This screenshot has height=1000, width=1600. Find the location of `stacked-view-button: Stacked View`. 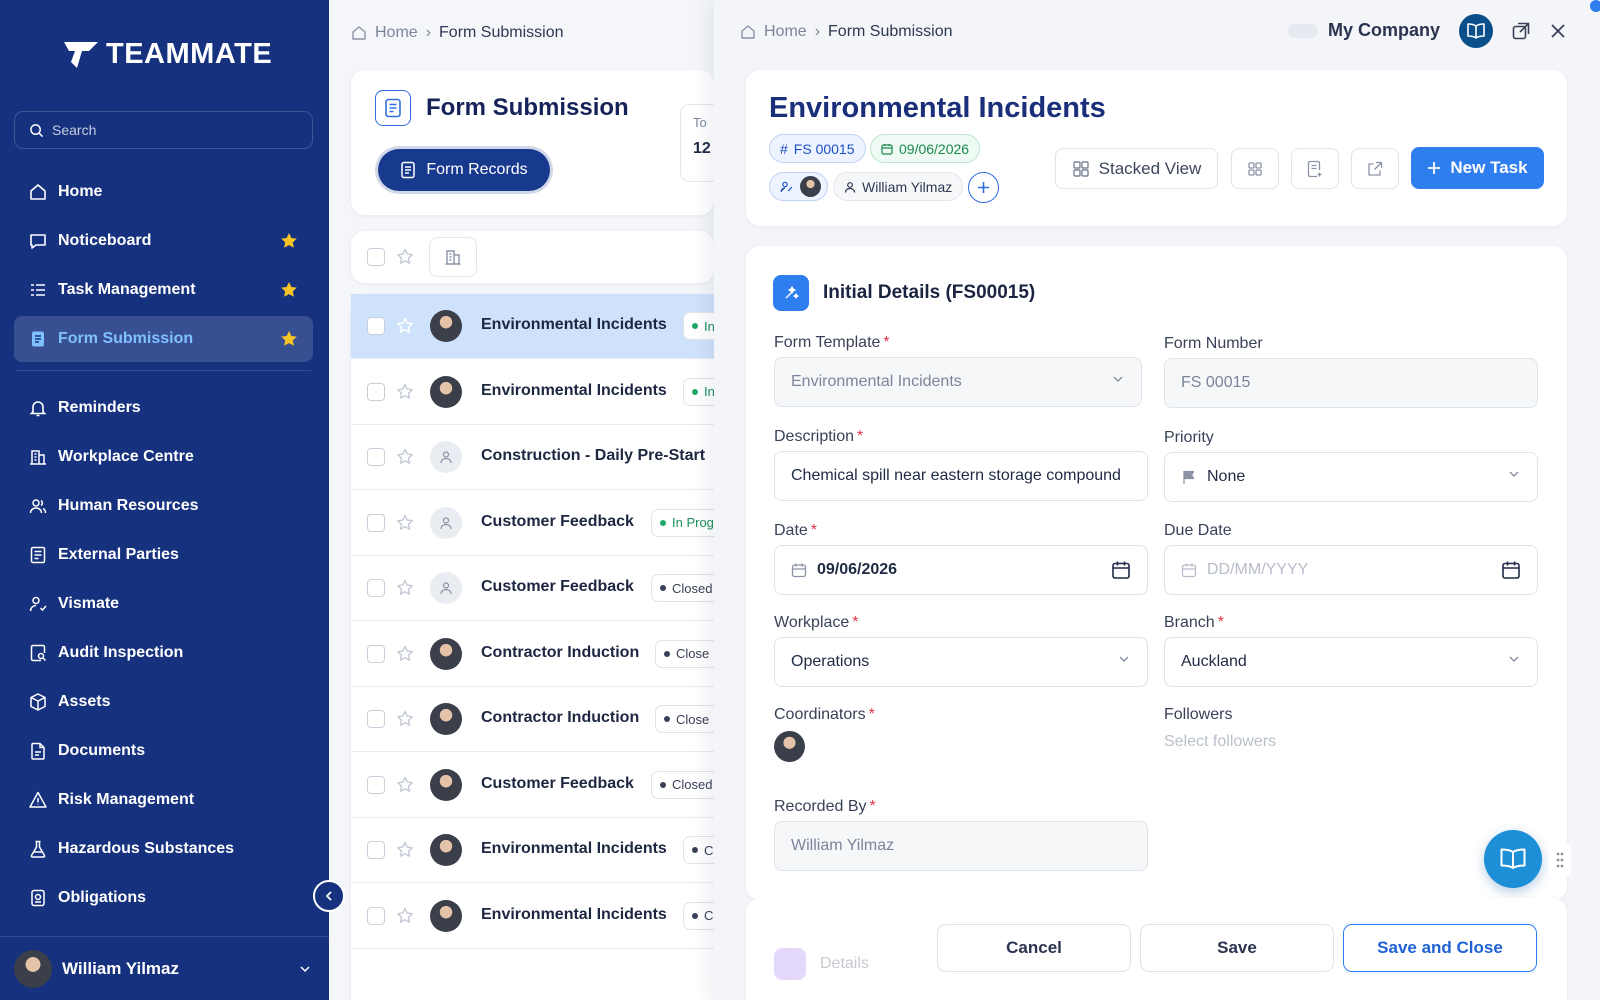

stacked-view-button: Stacked View is located at coordinates (1136, 168).